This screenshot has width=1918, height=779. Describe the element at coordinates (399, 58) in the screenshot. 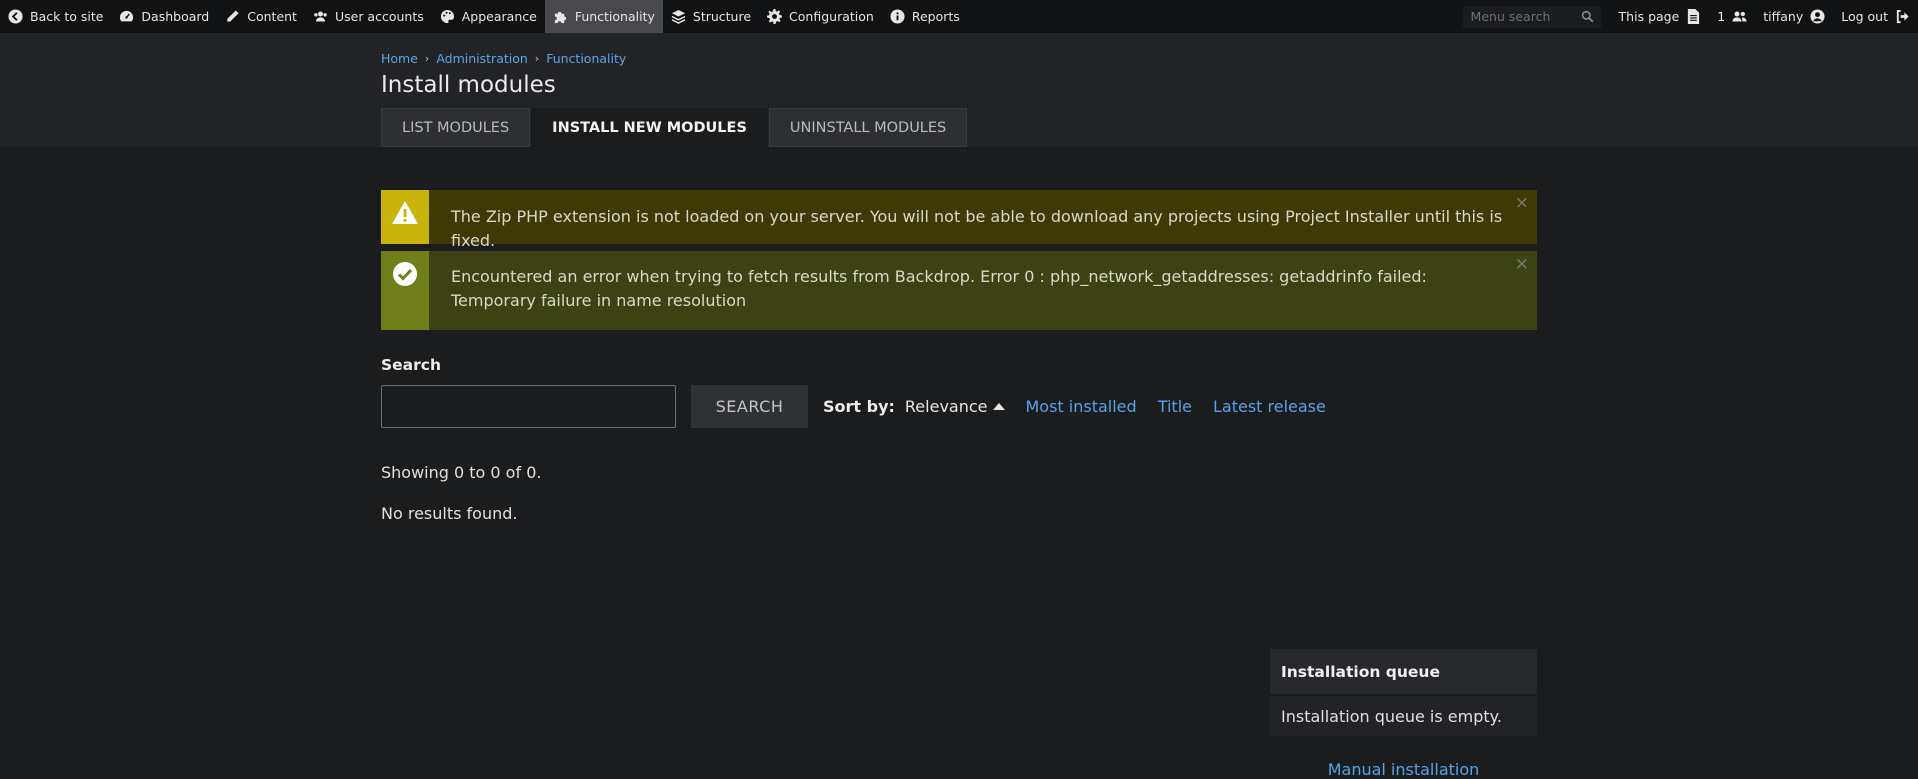

I see `breadcrumb-home: Home` at that location.